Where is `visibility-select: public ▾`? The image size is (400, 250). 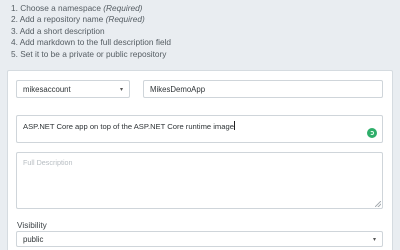
visibility-select: public ▾ is located at coordinates (199, 239).